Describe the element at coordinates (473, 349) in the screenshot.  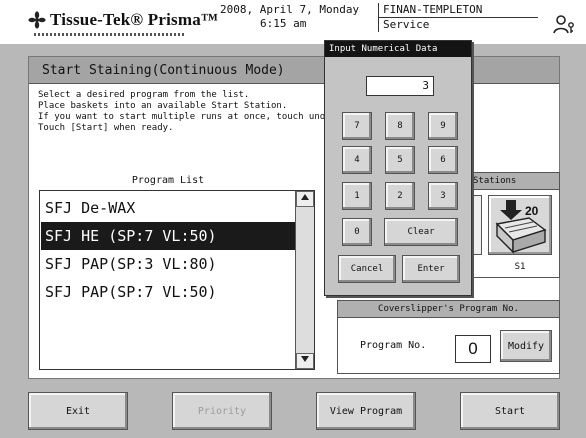
I see `coverslipper-program-value: 0` at that location.